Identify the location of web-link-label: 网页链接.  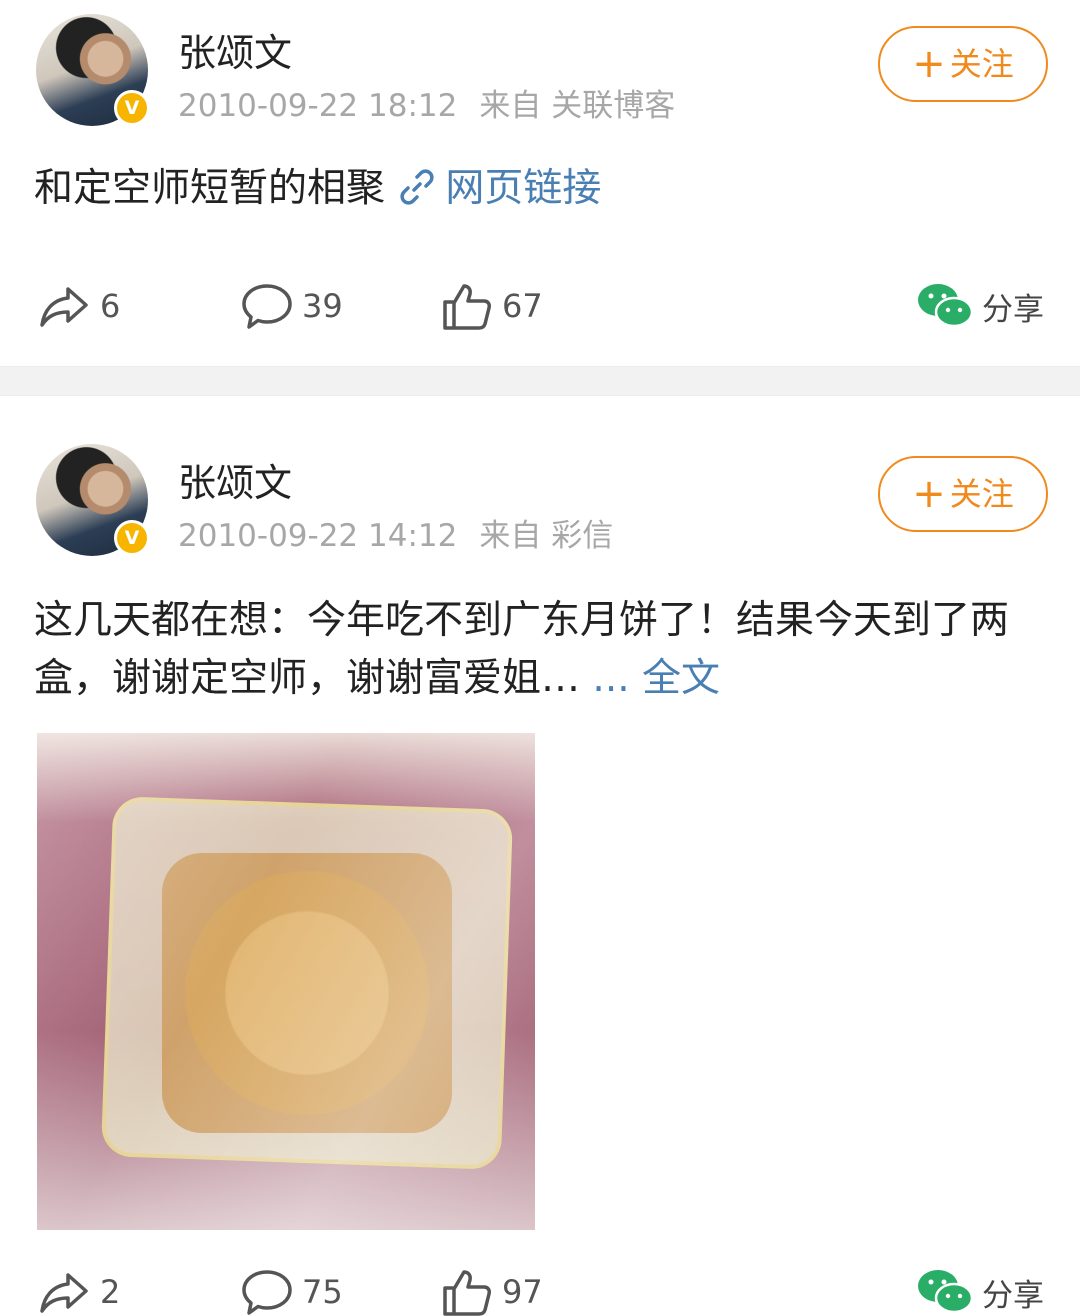
(523, 188).